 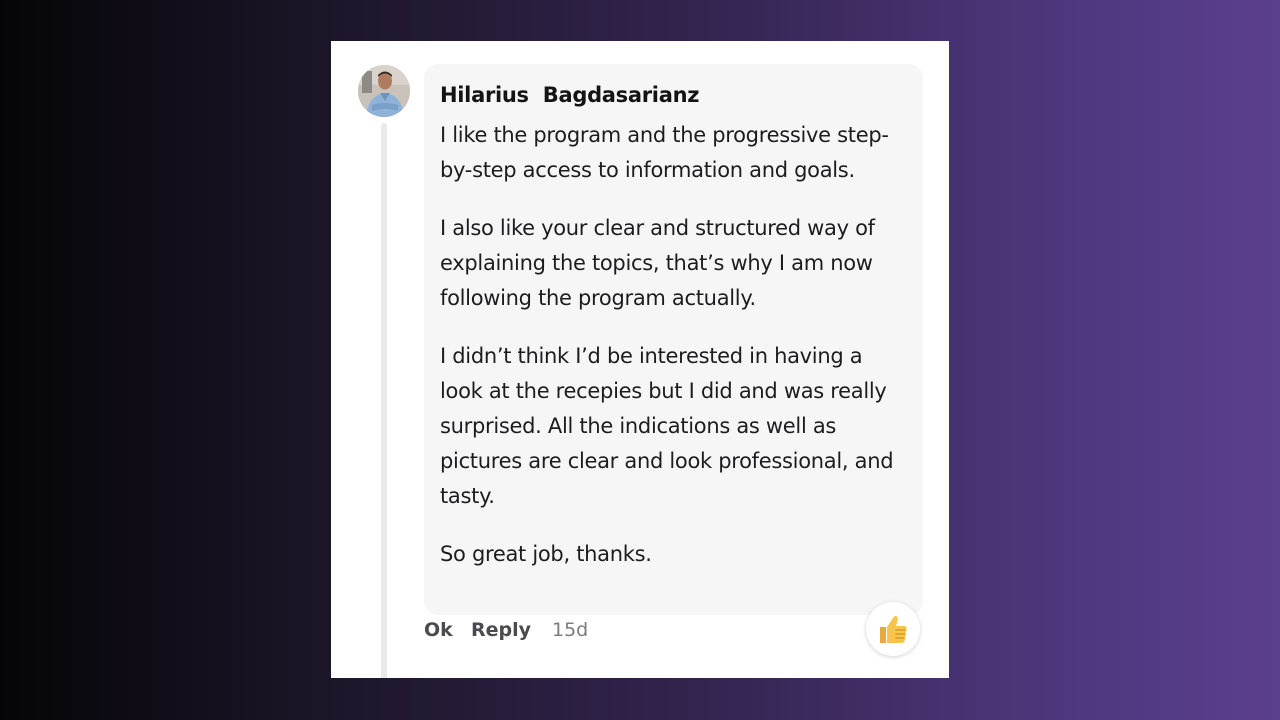 I want to click on author-name: Hilarius Bagdasarianz, so click(x=569, y=95).